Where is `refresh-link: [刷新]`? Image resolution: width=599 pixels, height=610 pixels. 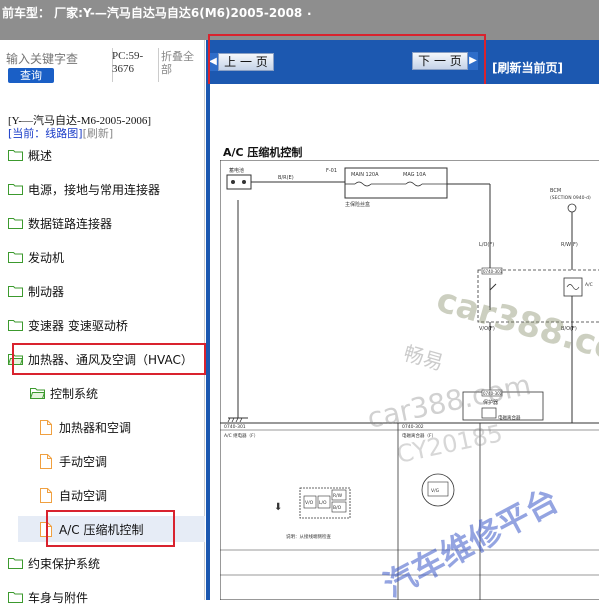 refresh-link: [刷新] is located at coordinates (98, 133).